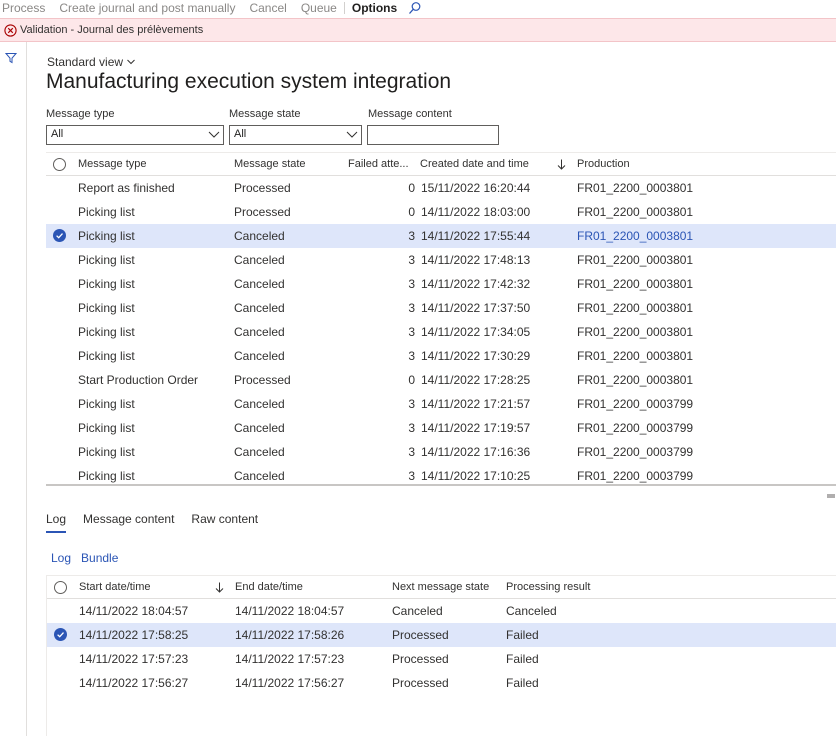  What do you see at coordinates (290, 635) in the screenshot?
I see `end-datetime-cell: 14/11/2022 17:58:26` at bounding box center [290, 635].